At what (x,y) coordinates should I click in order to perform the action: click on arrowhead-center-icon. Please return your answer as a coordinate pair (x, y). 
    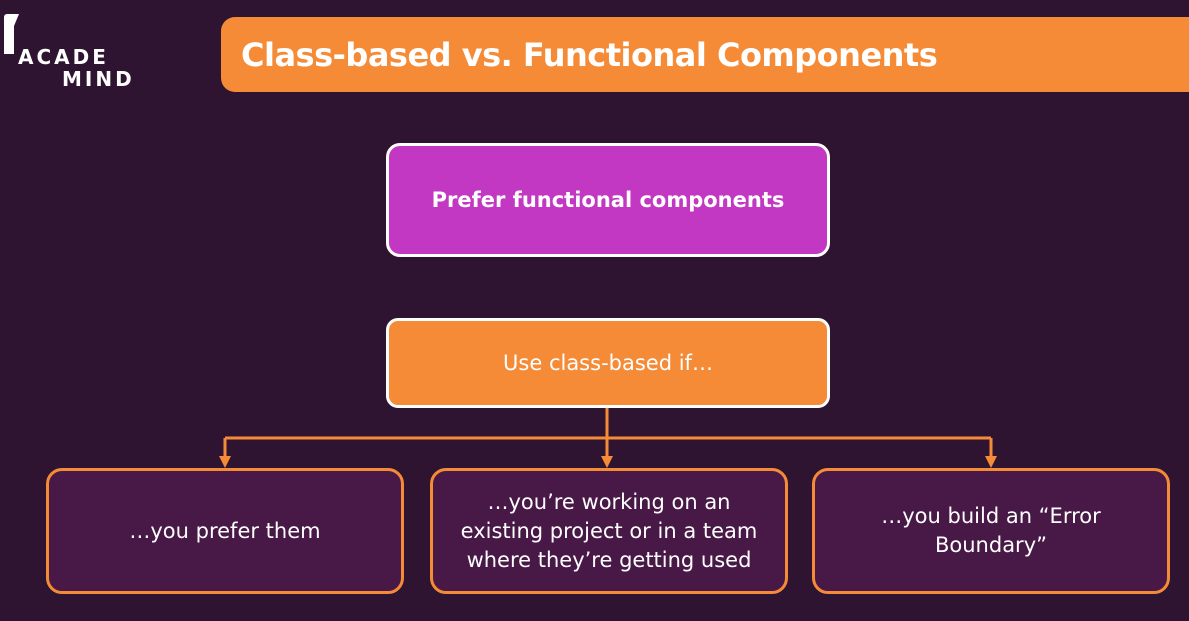
    Looking at the image, I should click on (607, 462).